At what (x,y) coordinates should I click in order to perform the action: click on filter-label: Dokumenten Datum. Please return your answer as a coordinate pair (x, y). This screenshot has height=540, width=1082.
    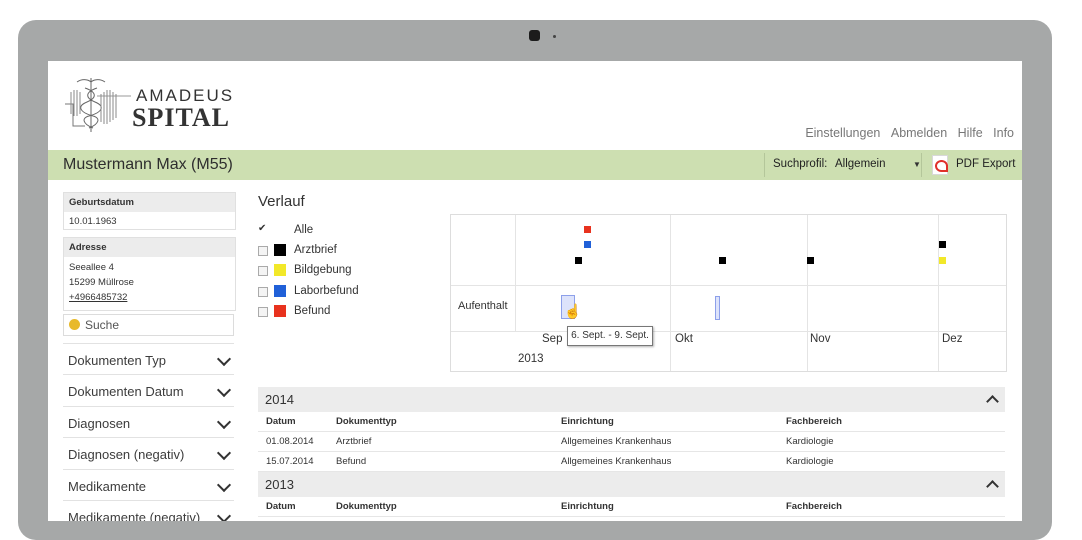
    Looking at the image, I should click on (126, 391).